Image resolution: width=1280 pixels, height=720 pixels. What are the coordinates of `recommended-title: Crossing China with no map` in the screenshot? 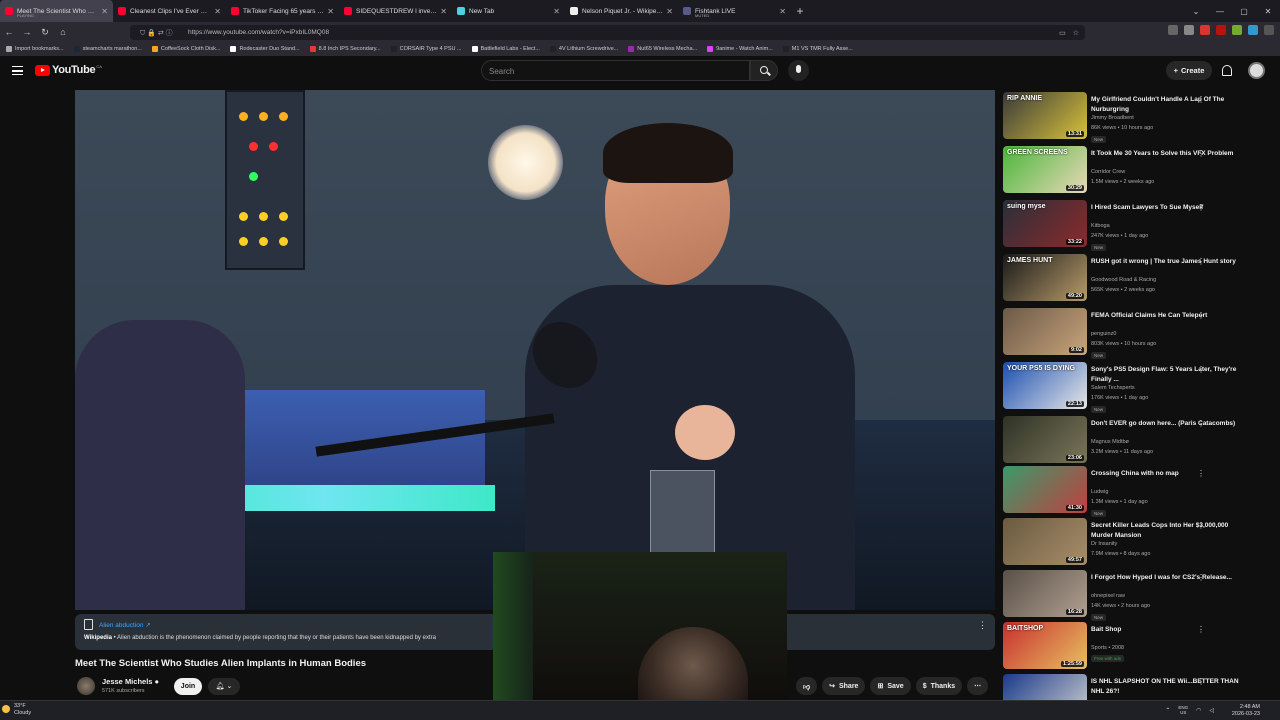 It's located at (1166, 474).